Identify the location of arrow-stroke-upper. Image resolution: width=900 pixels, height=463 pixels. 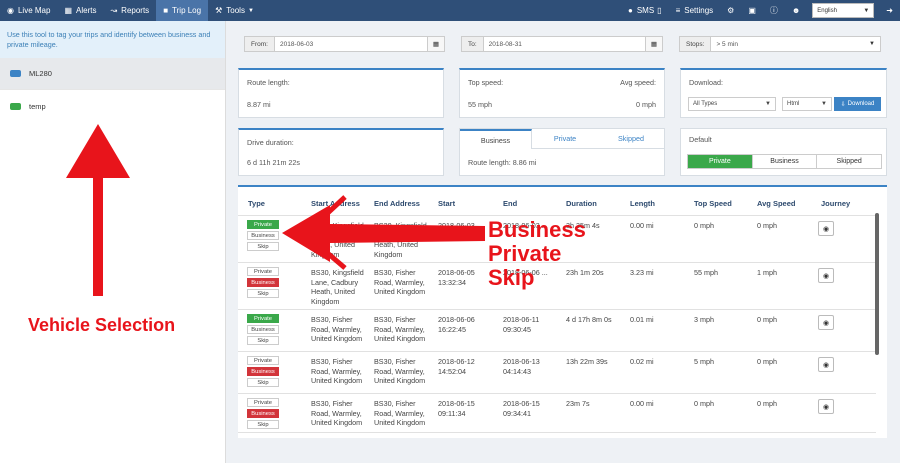
(331, 209).